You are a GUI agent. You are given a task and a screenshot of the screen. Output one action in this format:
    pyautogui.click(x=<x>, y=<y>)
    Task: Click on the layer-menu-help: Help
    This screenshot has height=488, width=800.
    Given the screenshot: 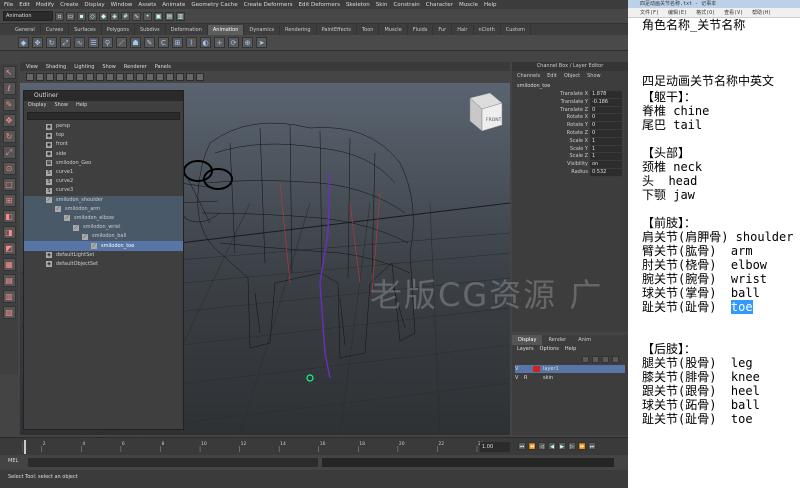 What is the action you would take?
    pyautogui.click(x=570, y=349)
    